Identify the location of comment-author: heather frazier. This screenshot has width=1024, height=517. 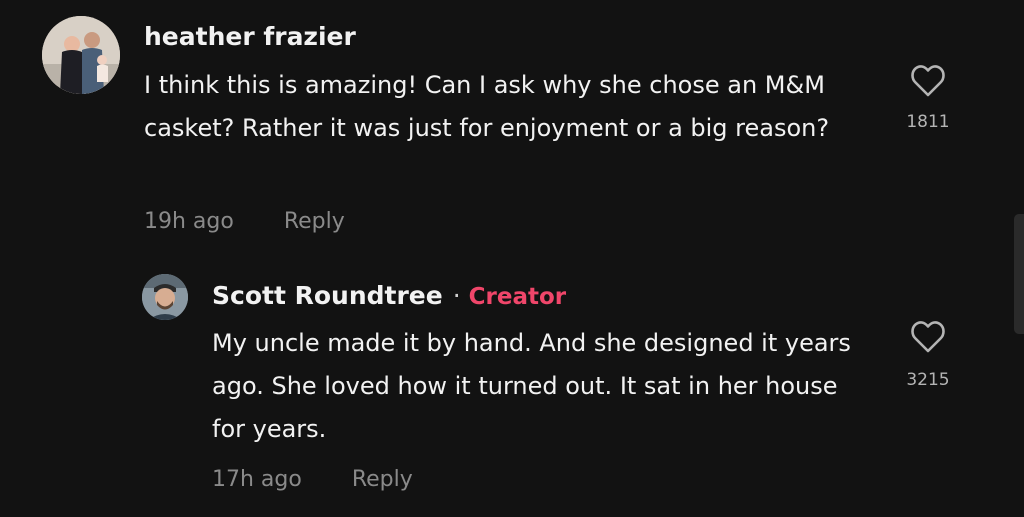
(250, 36).